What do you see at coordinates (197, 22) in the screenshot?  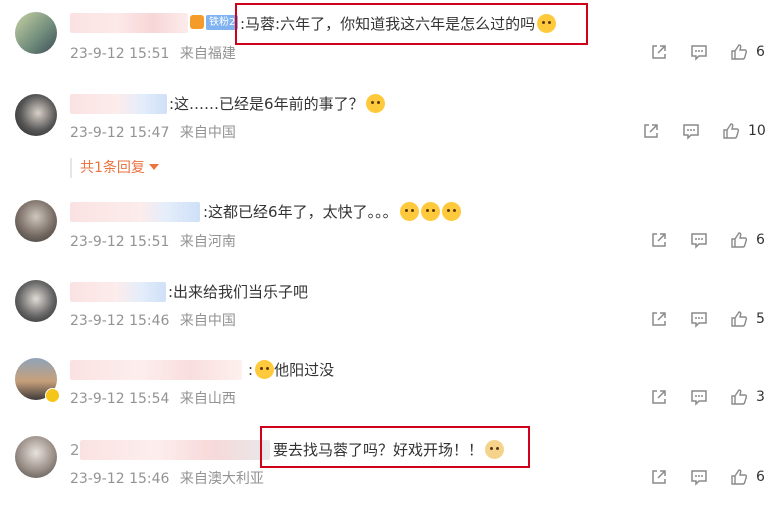 I see `fan-badge-icon` at bounding box center [197, 22].